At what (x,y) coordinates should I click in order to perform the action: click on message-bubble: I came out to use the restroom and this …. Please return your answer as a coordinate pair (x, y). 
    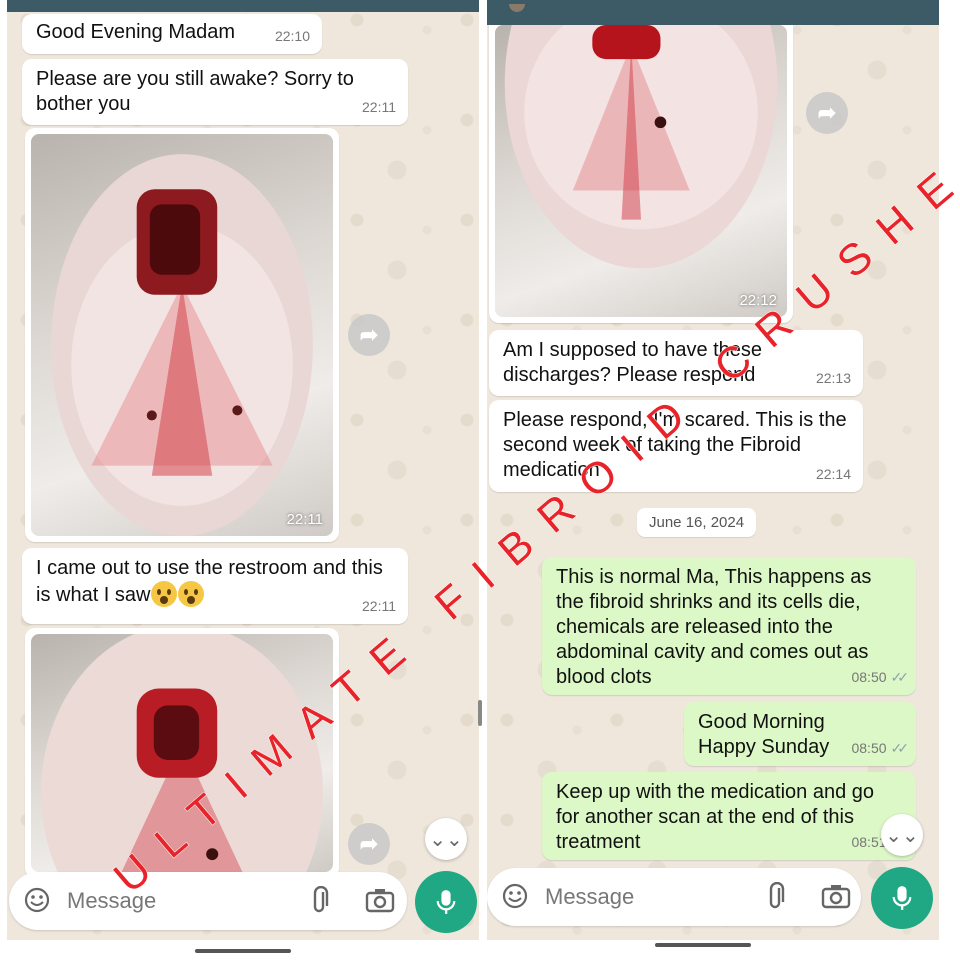
    Looking at the image, I should click on (215, 586).